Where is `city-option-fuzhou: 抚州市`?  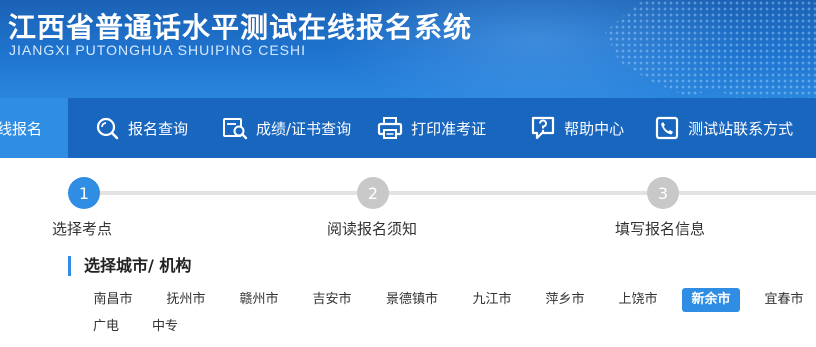
city-option-fuzhou: 抚州市 is located at coordinates (186, 300).